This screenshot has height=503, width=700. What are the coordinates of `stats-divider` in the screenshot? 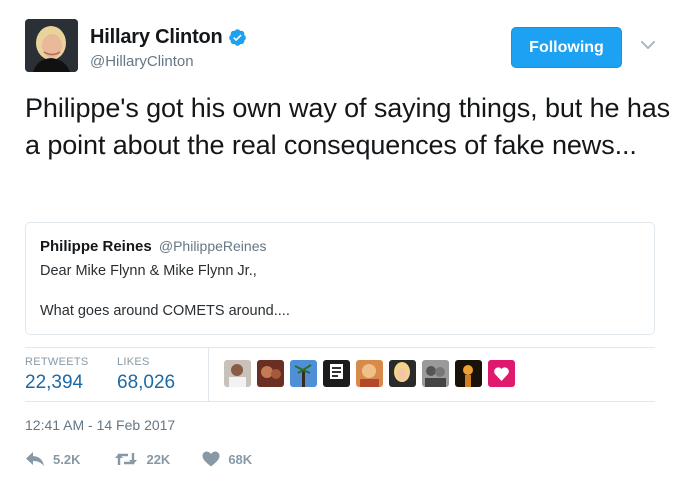 It's located at (208, 374).